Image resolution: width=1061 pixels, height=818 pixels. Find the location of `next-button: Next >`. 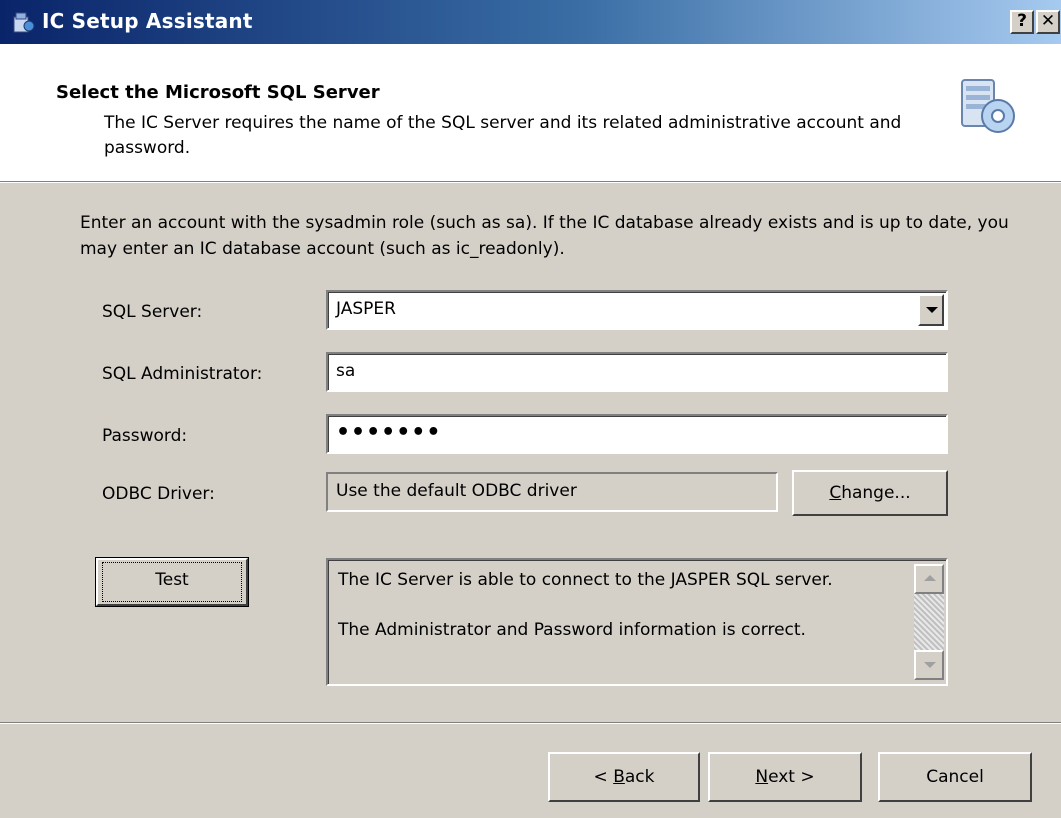

next-button: Next > is located at coordinates (785, 777).